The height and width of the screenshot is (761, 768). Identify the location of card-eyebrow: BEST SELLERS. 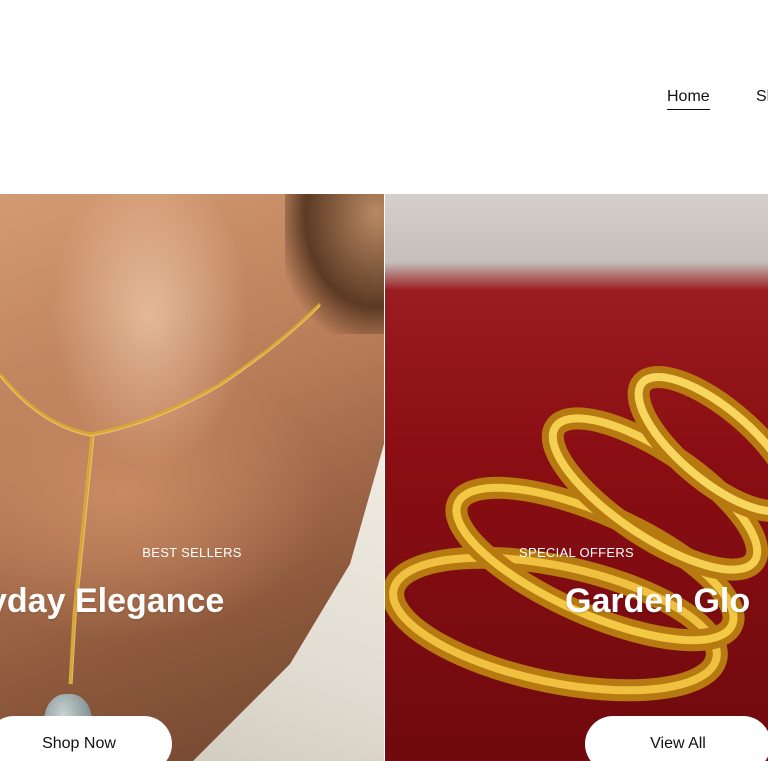
(192, 552).